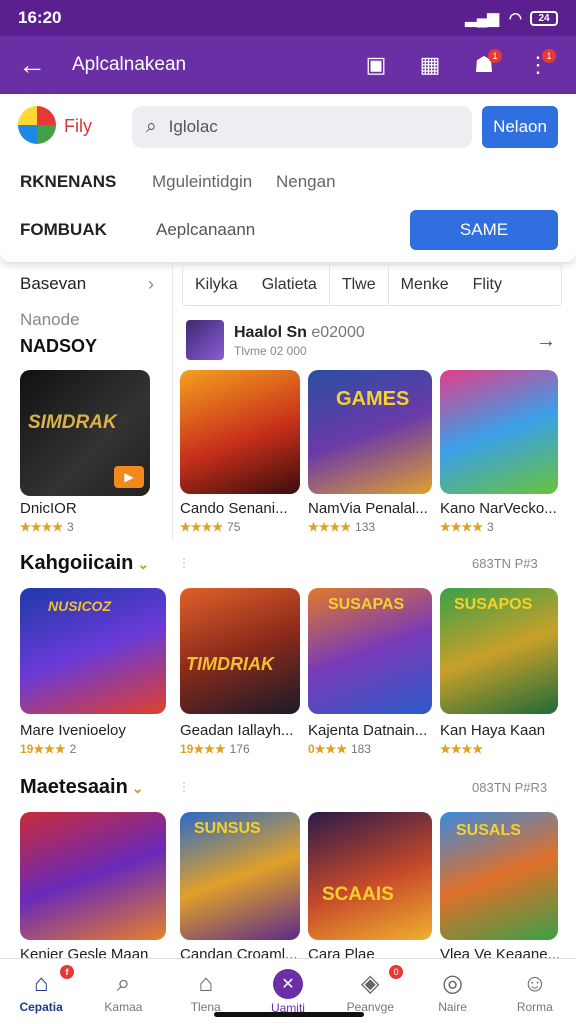 Image resolution: width=576 pixels, height=1024 pixels. What do you see at coordinates (482, 18) in the screenshot?
I see `signal-icon: ▂▄▆` at bounding box center [482, 18].